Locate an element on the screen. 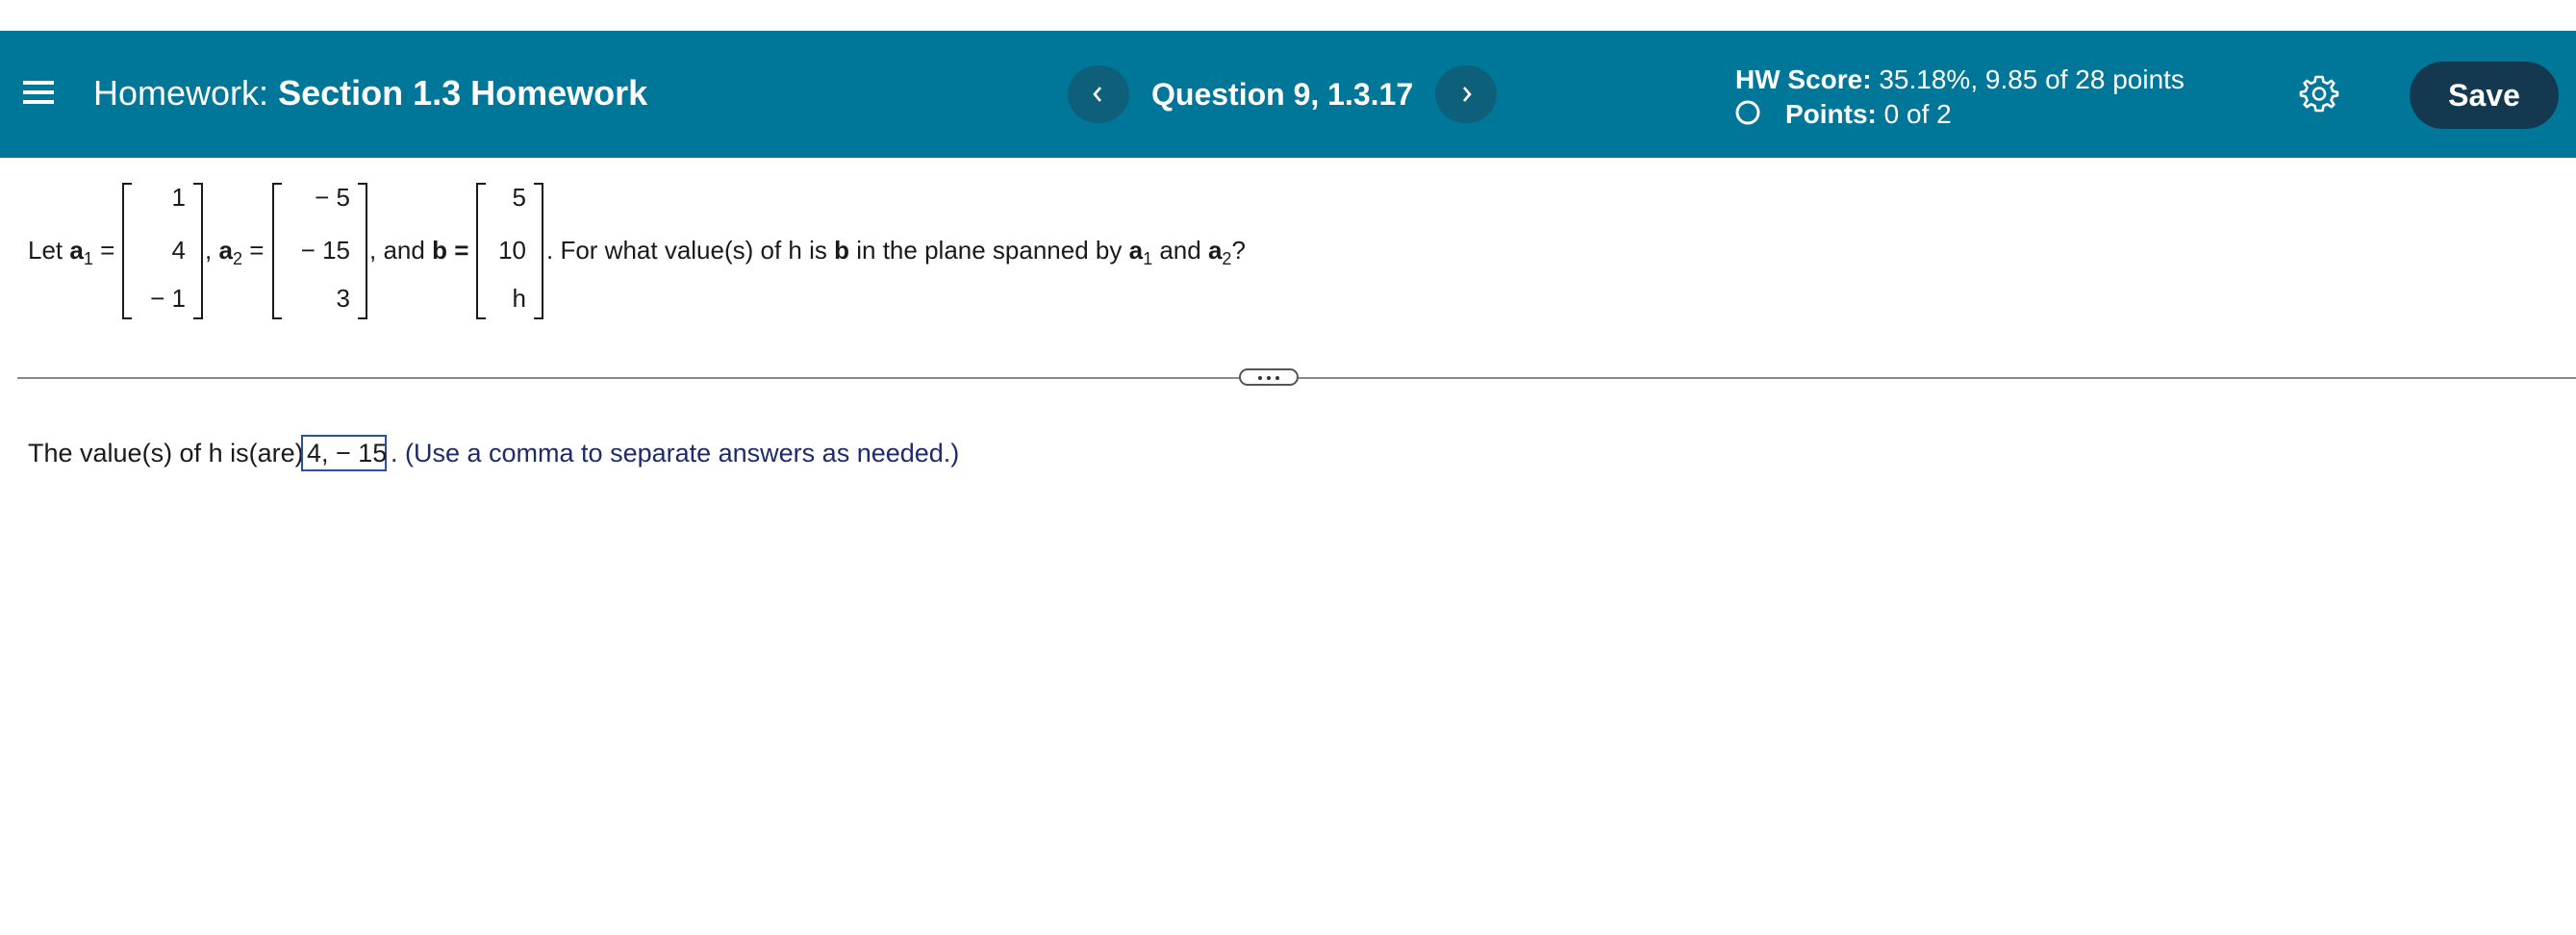 The width and height of the screenshot is (2576, 935). question-let: Let a1 = is located at coordinates (71, 254).